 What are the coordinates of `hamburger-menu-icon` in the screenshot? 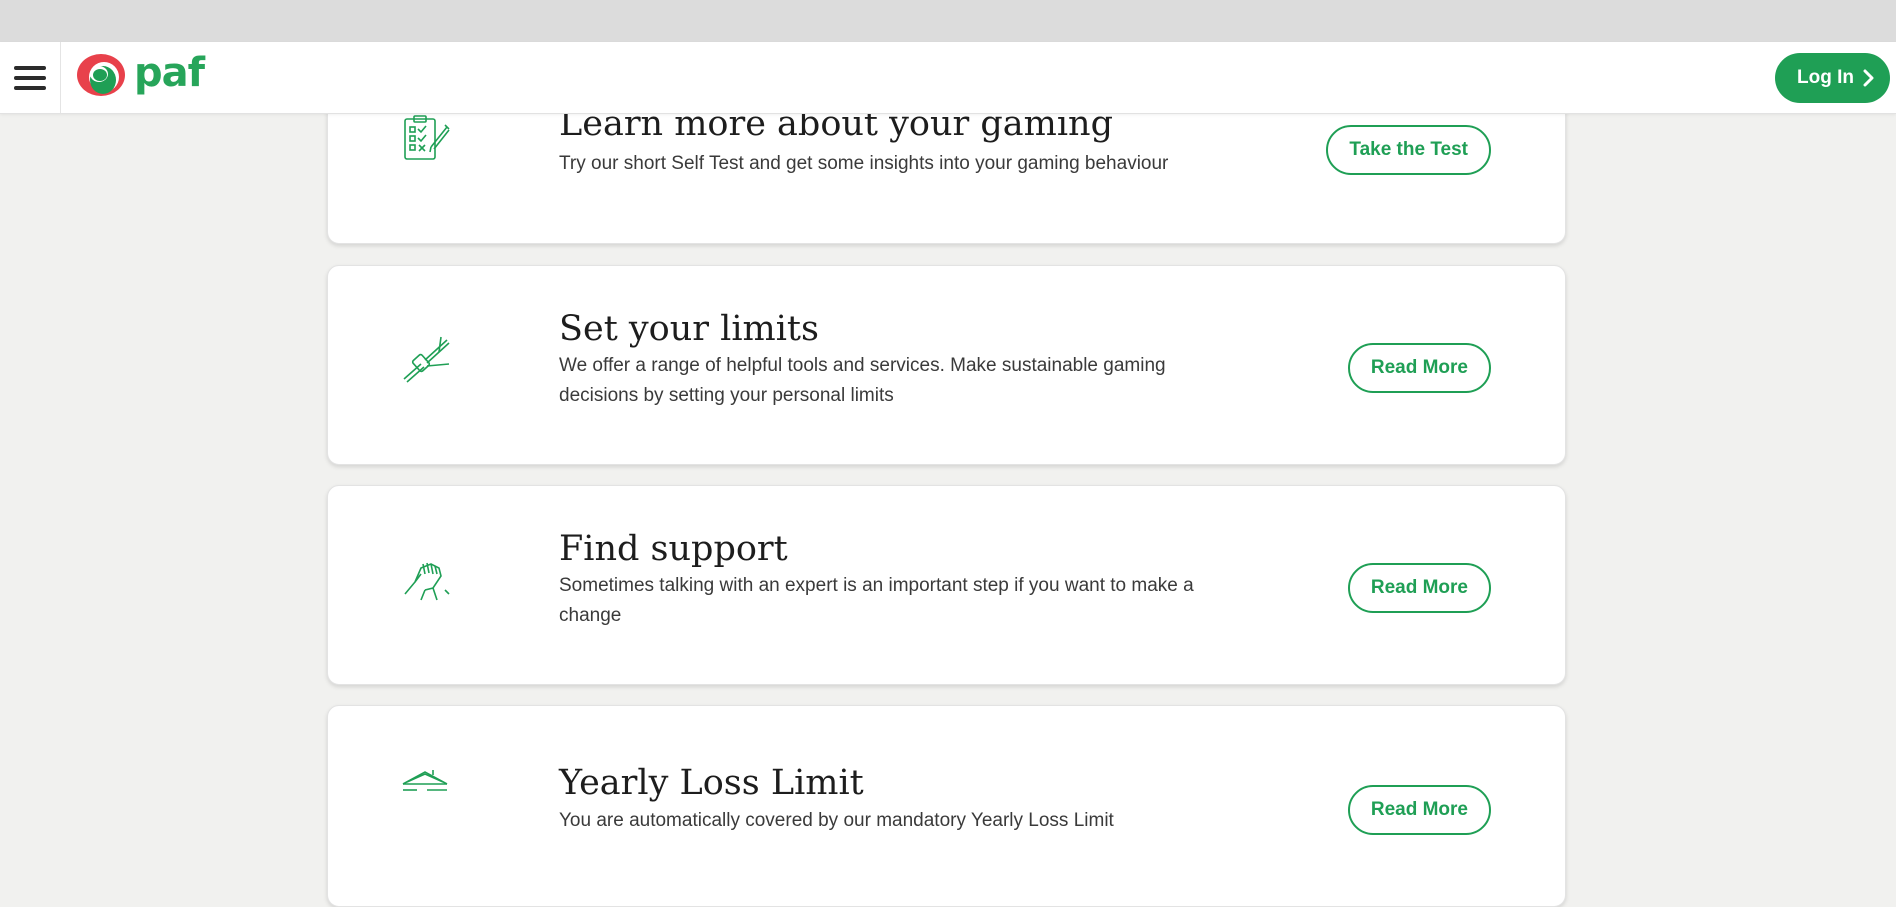 It's located at (30, 78).